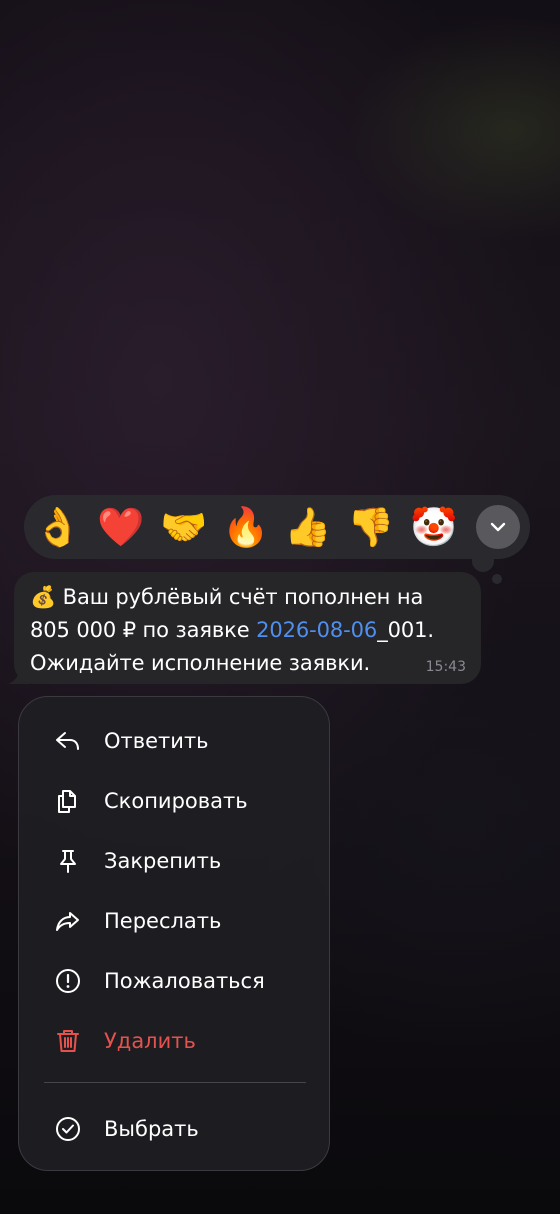 The height and width of the screenshot is (1214, 560). What do you see at coordinates (277, 527) in the screenshot?
I see `reaction-bar: 👌 ❤️ 🤝 🔥 👍 👎 🤡` at bounding box center [277, 527].